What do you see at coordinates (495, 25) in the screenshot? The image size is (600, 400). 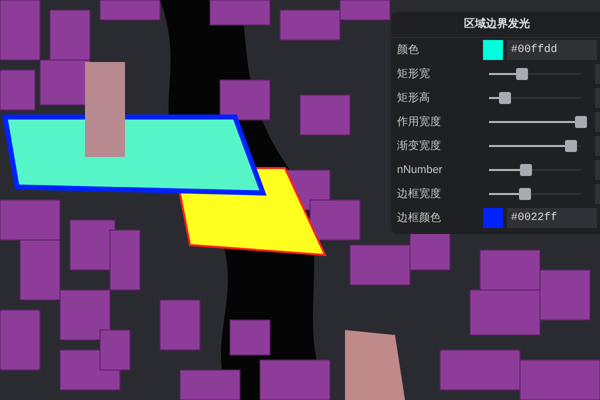 I see `panel-title: 区域边界发光` at bounding box center [495, 25].